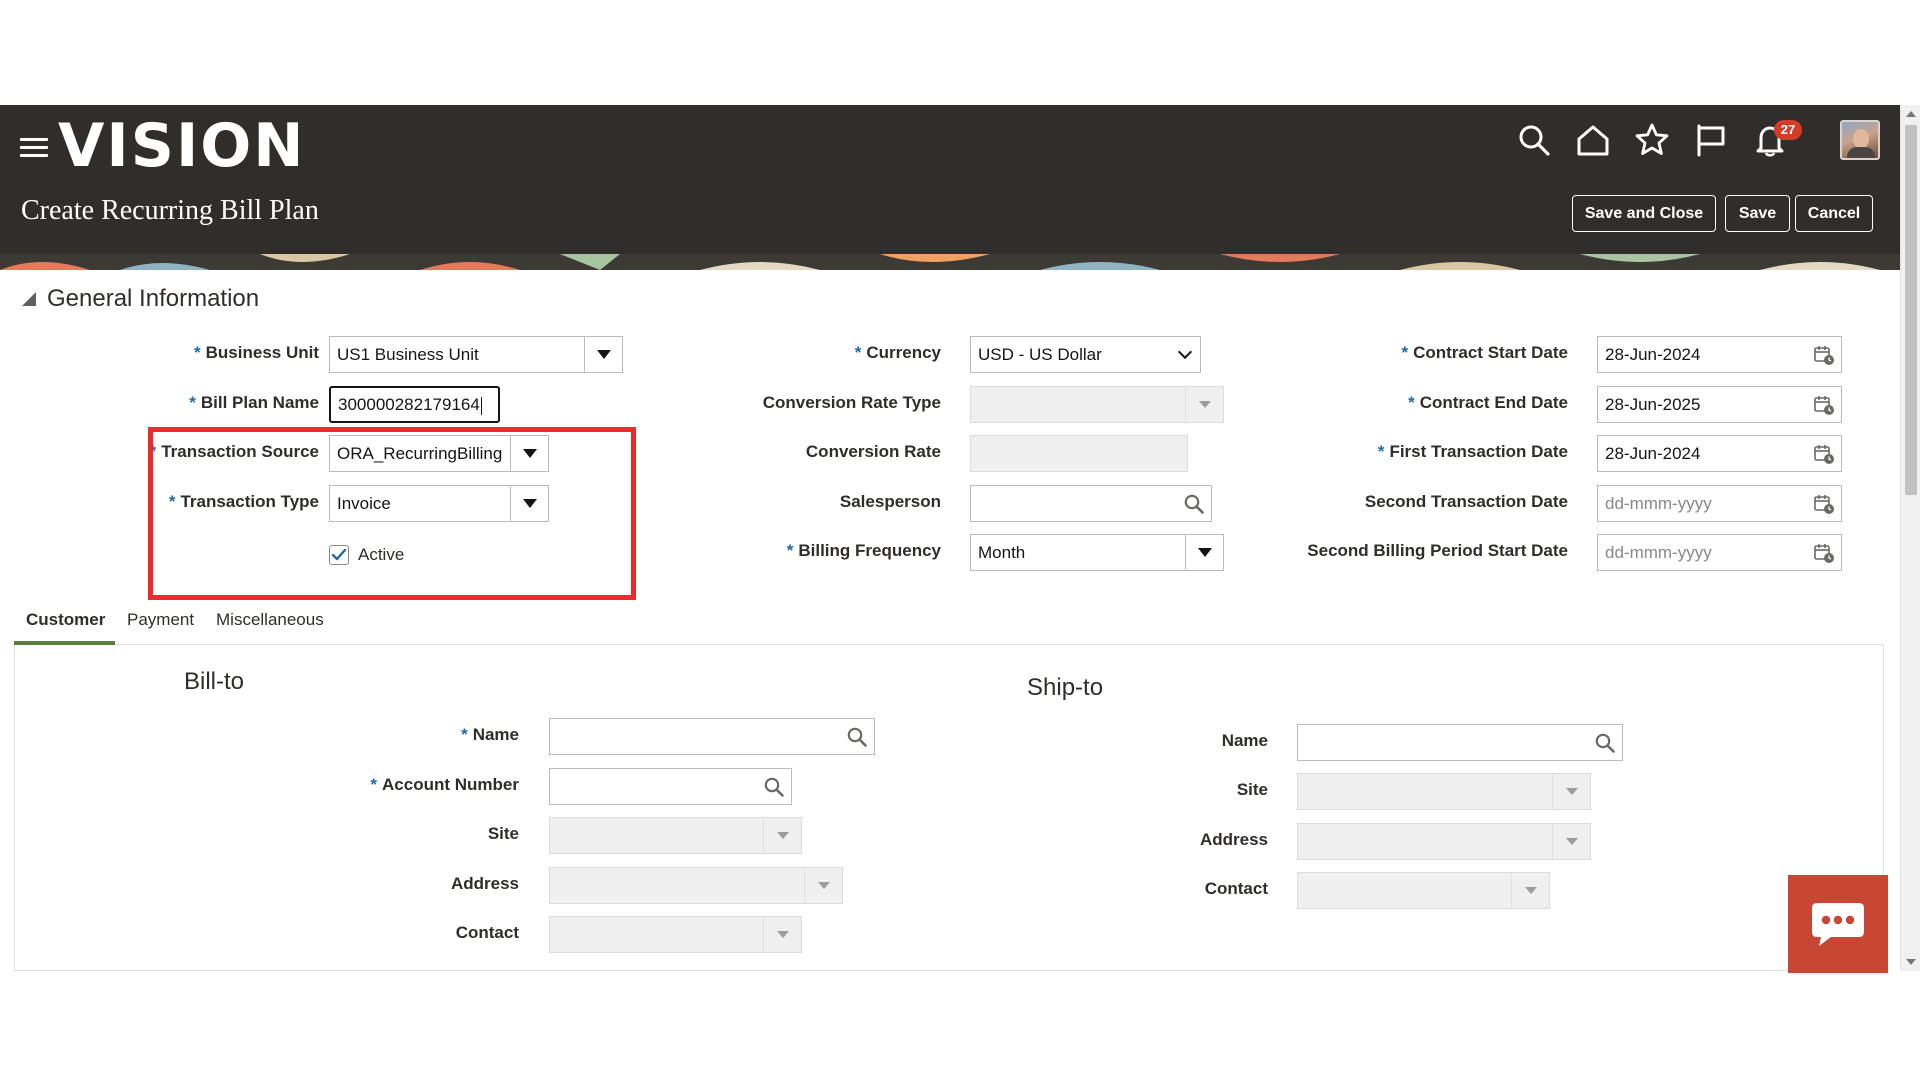 The image size is (1920, 1080). What do you see at coordinates (1065, 687) in the screenshot?
I see `ship-to-title: Ship-to` at bounding box center [1065, 687].